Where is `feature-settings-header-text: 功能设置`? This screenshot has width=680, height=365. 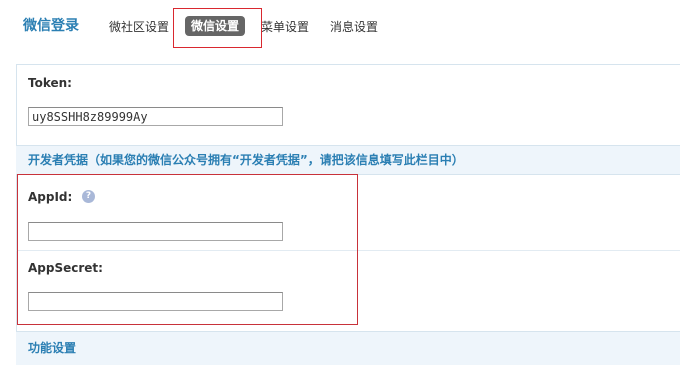 feature-settings-header-text: 功能设置 is located at coordinates (52, 348).